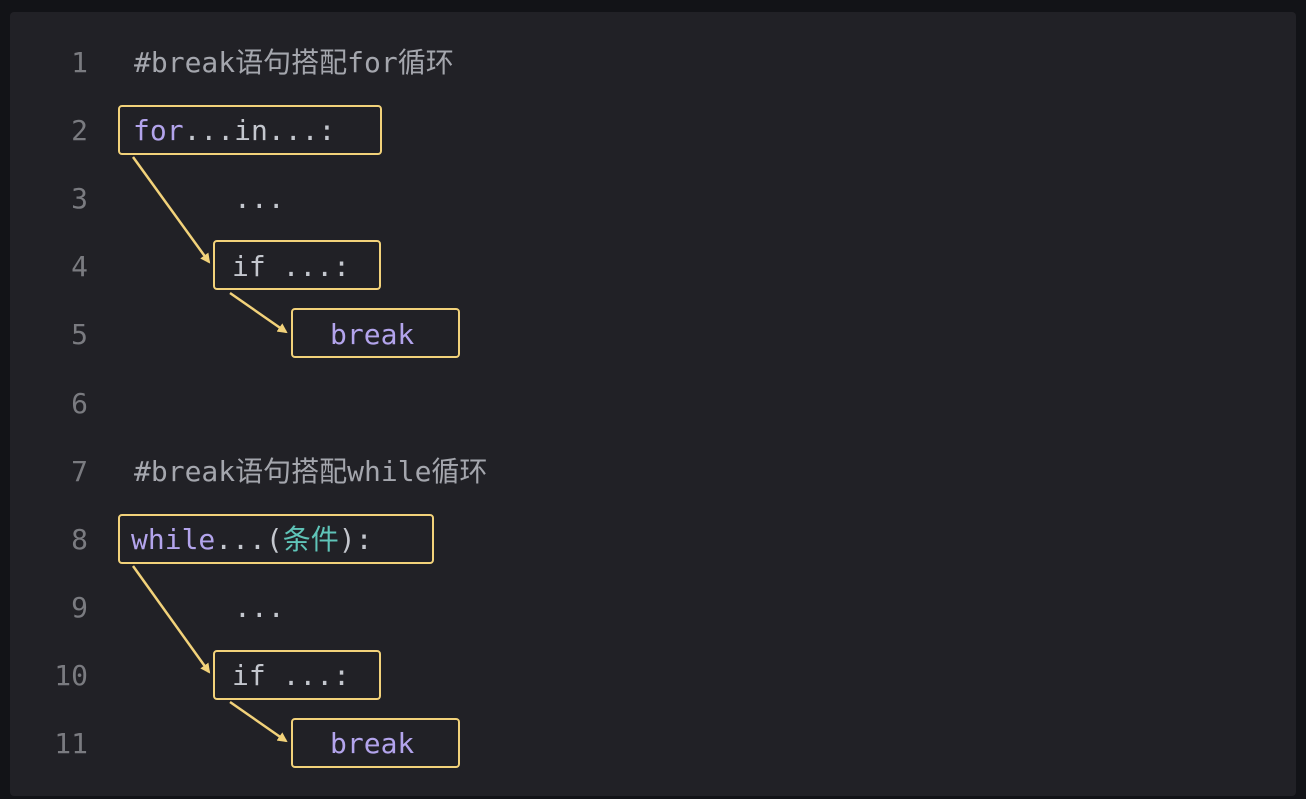 Image resolution: width=1306 pixels, height=799 pixels. I want to click on line-number: 3, so click(79, 198).